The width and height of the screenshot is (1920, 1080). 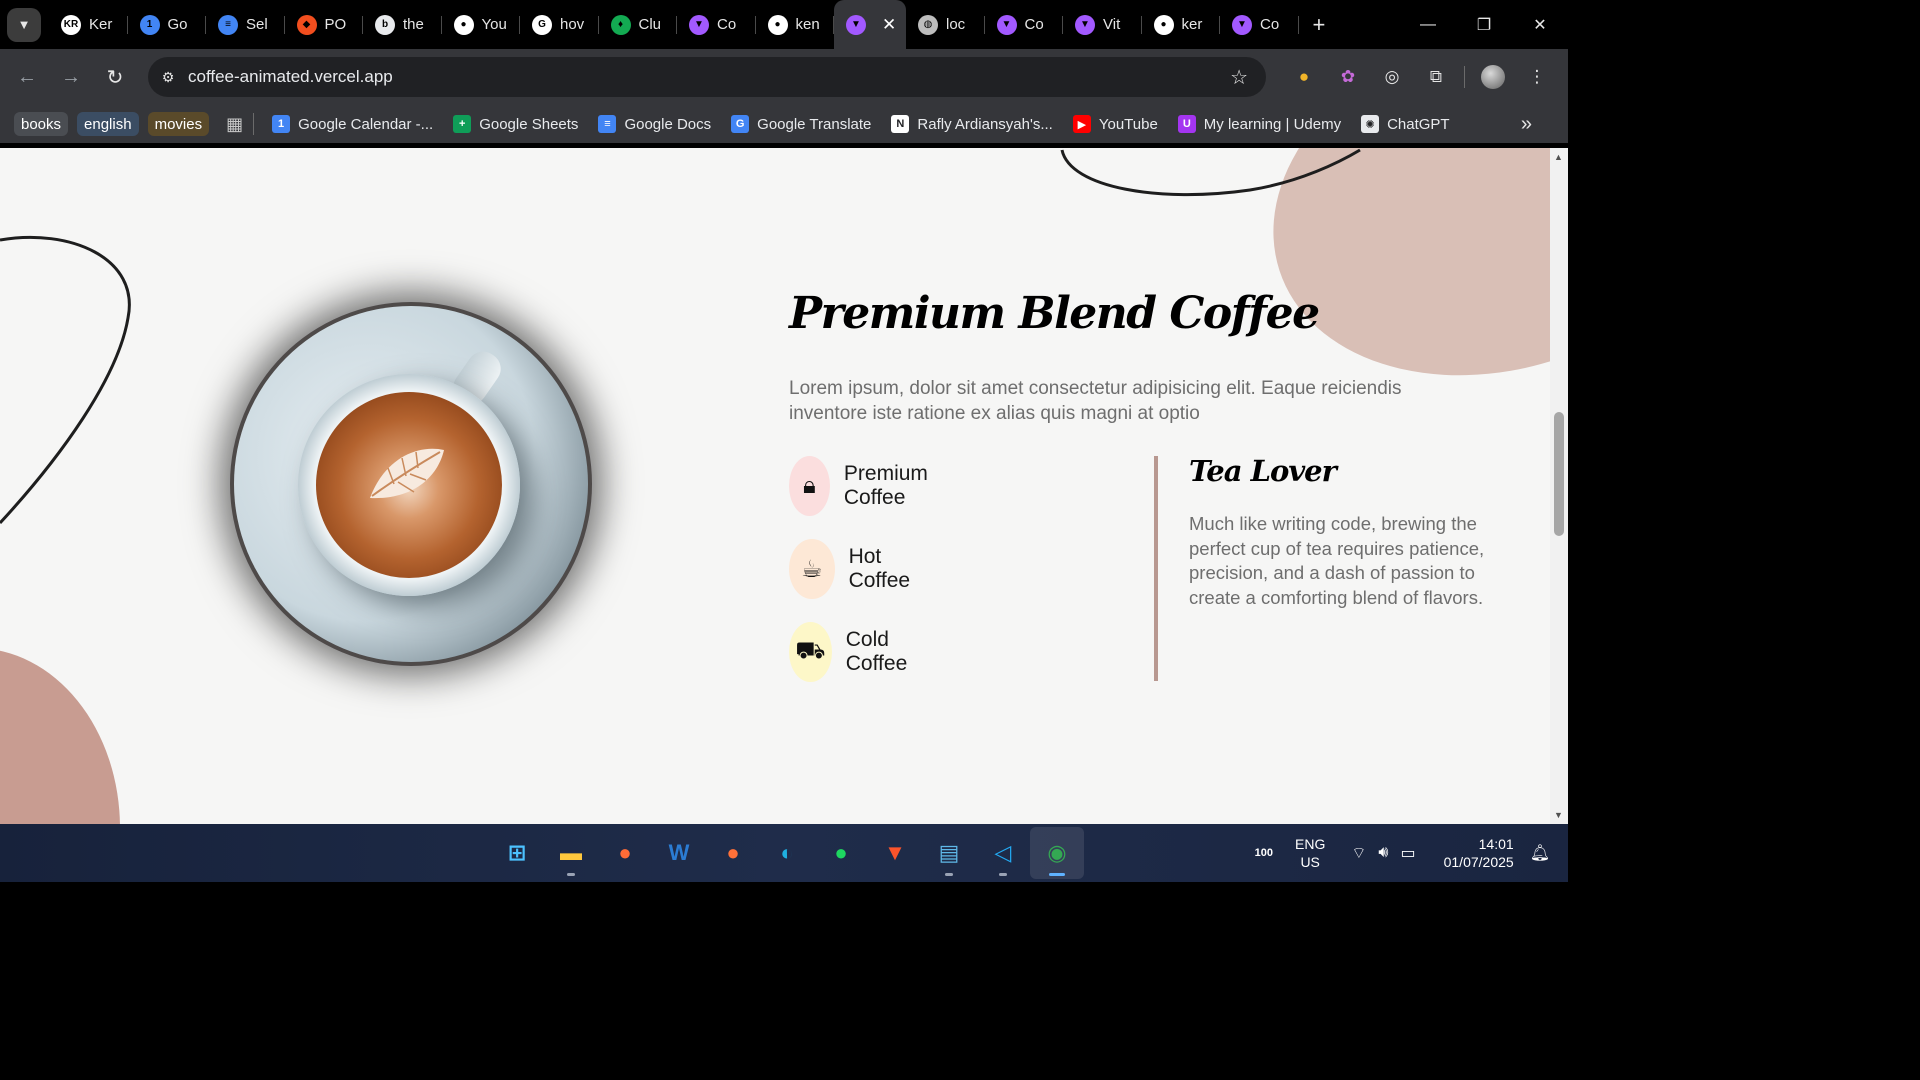 What do you see at coordinates (517, 853) in the screenshot?
I see `windows-start-icon: ⊞` at bounding box center [517, 853].